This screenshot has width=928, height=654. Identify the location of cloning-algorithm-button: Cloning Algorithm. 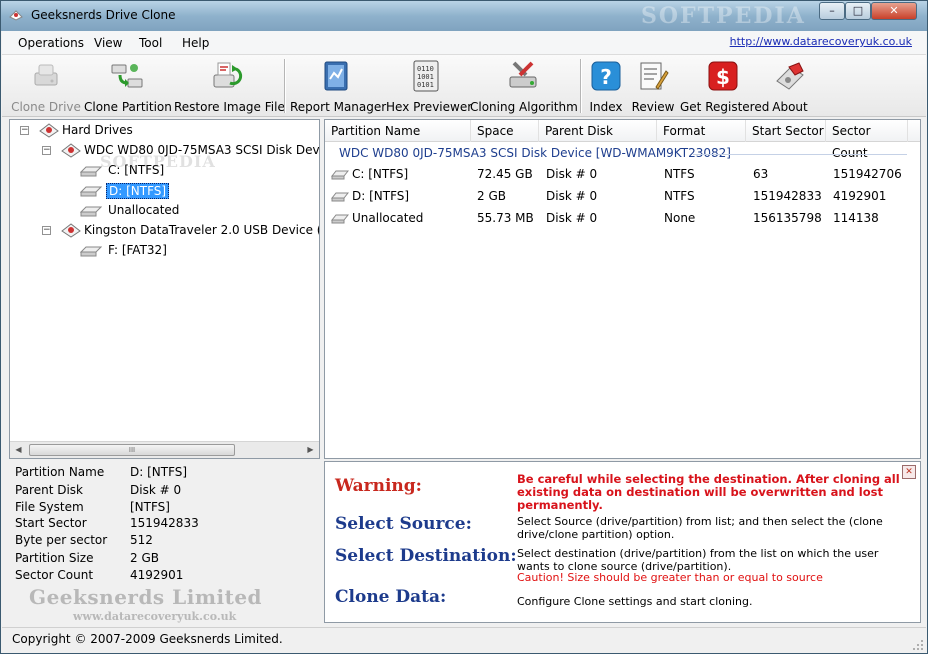
(524, 86).